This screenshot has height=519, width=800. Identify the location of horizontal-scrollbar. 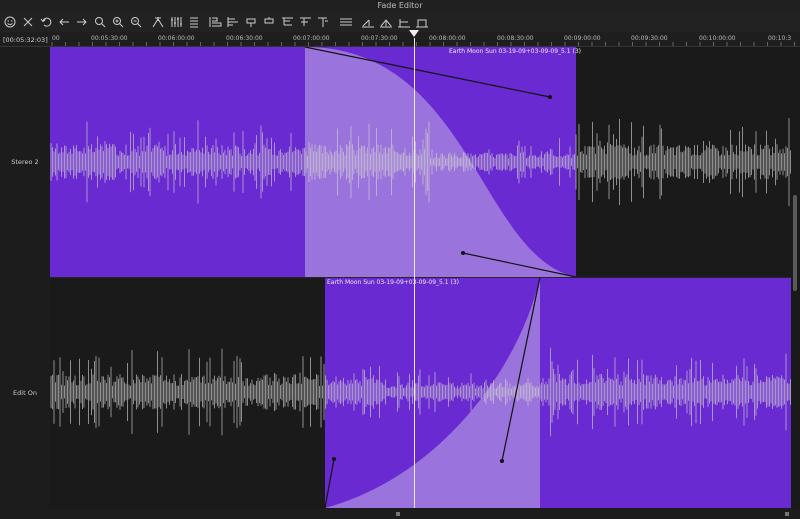
(400, 514).